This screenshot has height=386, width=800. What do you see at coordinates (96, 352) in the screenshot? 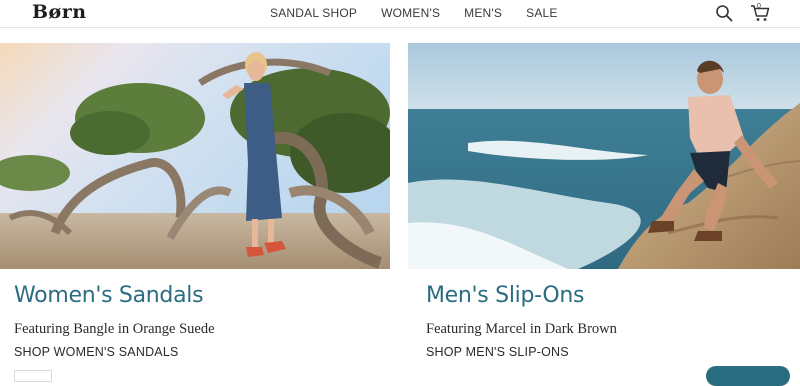
I see `shop-womens-sandals-link: SHOP WOMEN'S SANDALS` at bounding box center [96, 352].